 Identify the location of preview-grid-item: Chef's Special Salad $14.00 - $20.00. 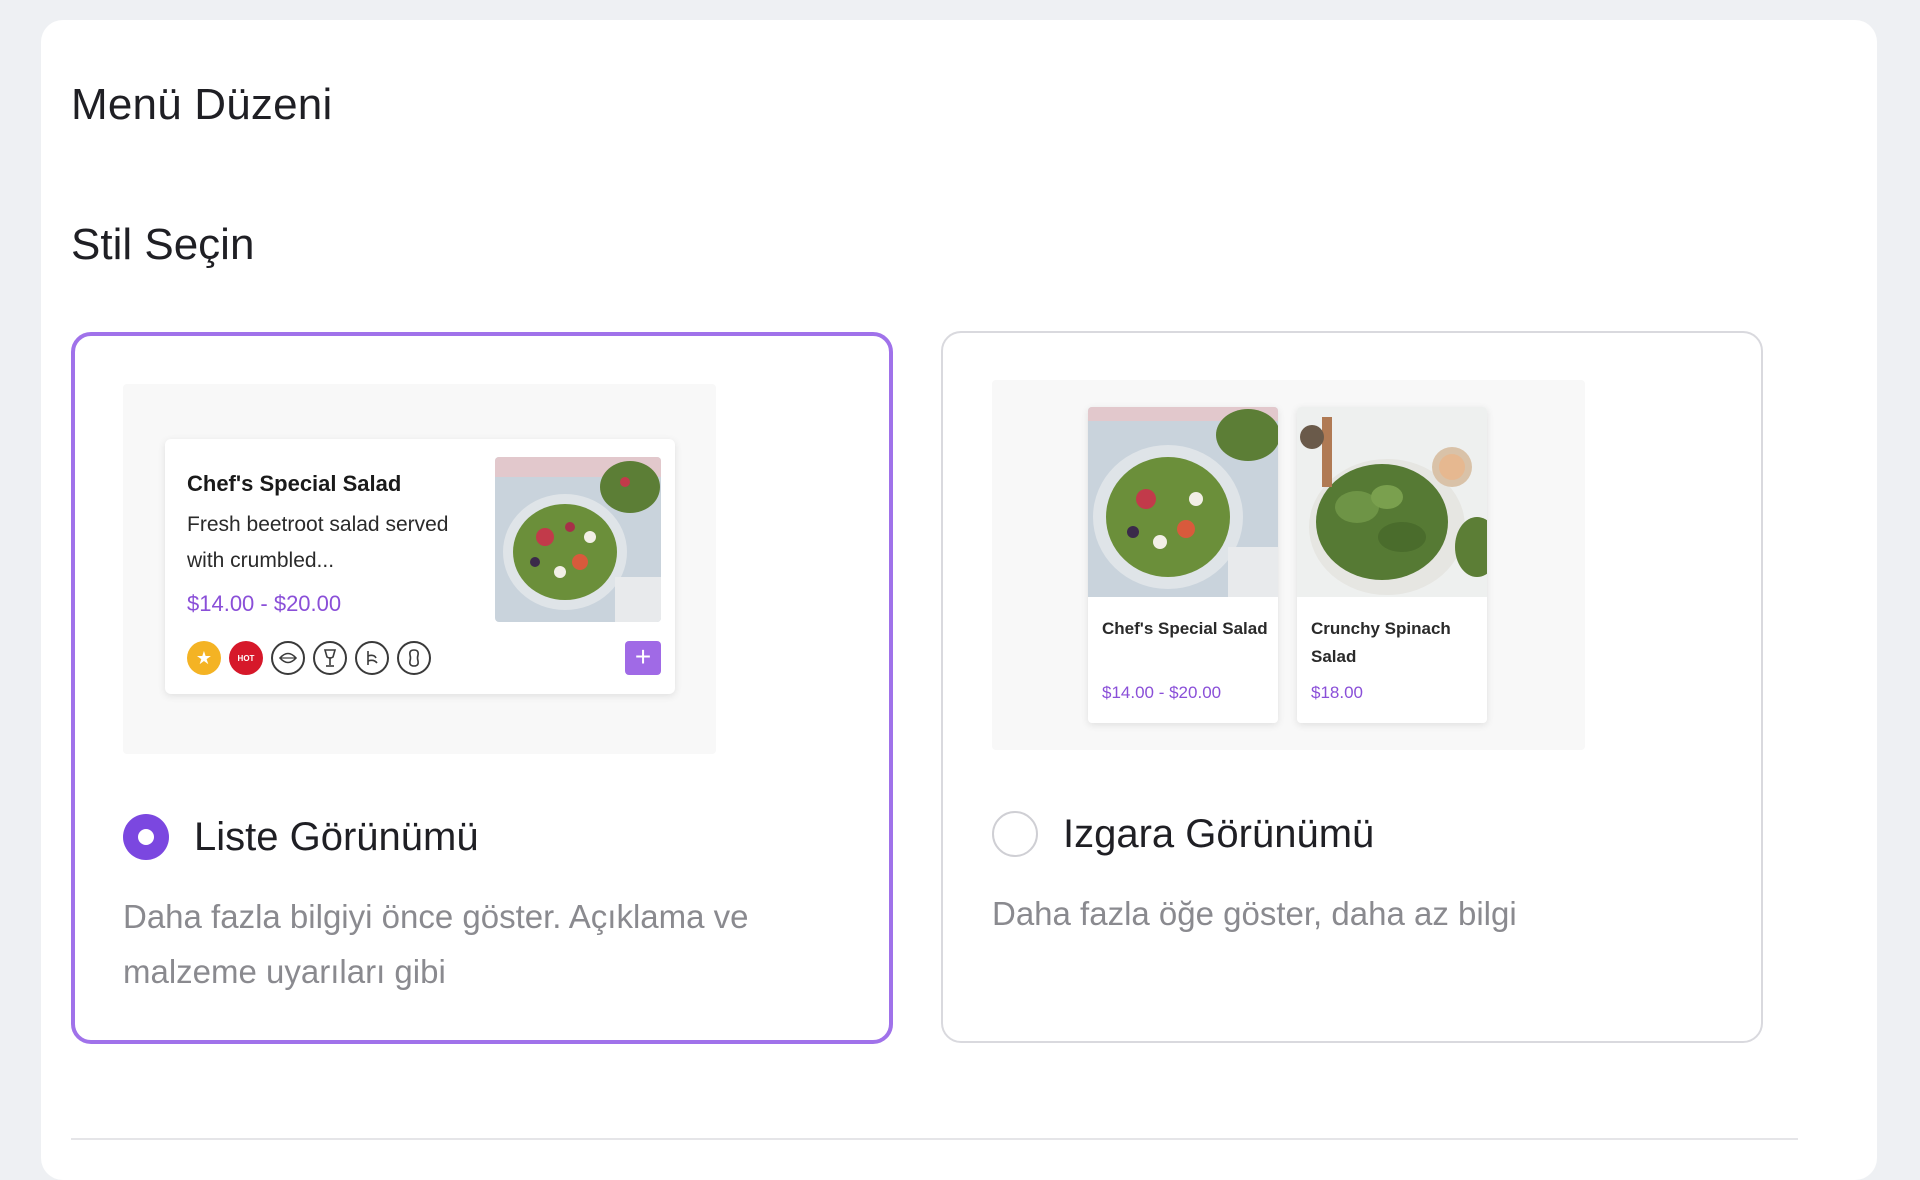
(1183, 565).